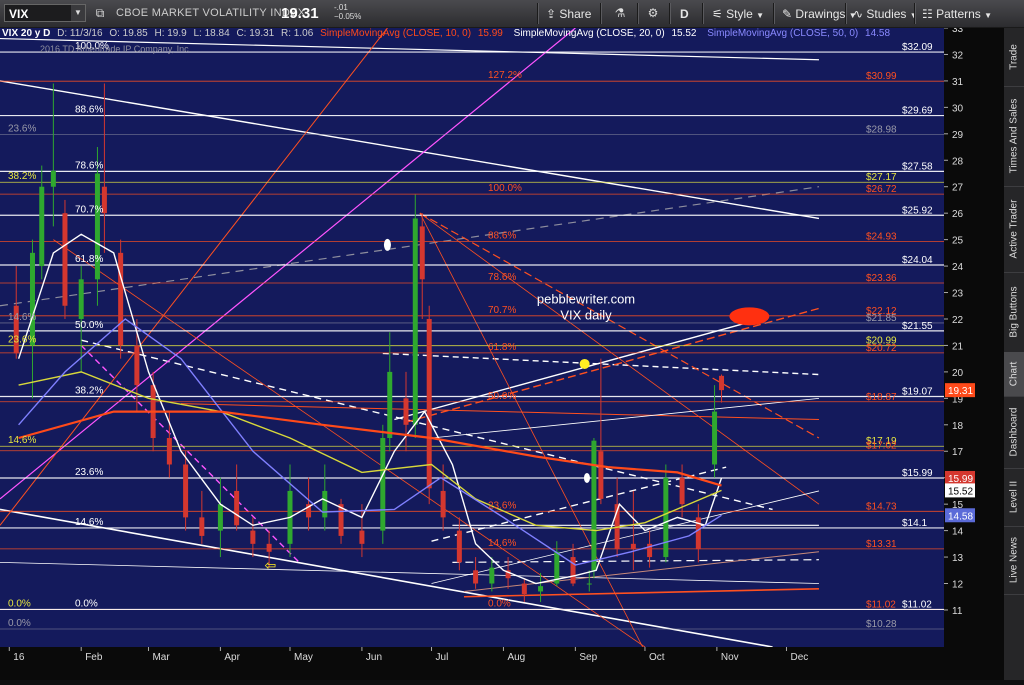  I want to click on pencil-icon: ✎, so click(787, 14).